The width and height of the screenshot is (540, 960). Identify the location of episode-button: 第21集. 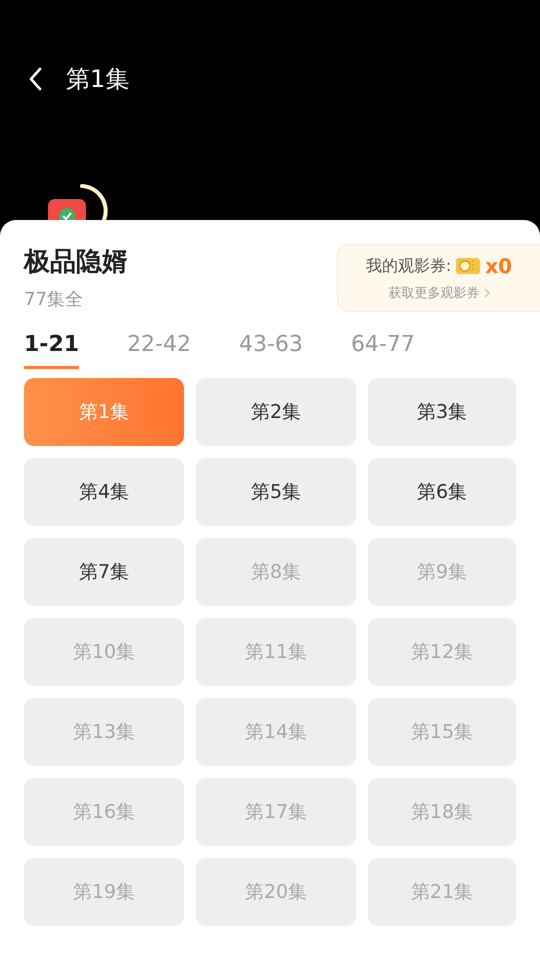
(442, 892).